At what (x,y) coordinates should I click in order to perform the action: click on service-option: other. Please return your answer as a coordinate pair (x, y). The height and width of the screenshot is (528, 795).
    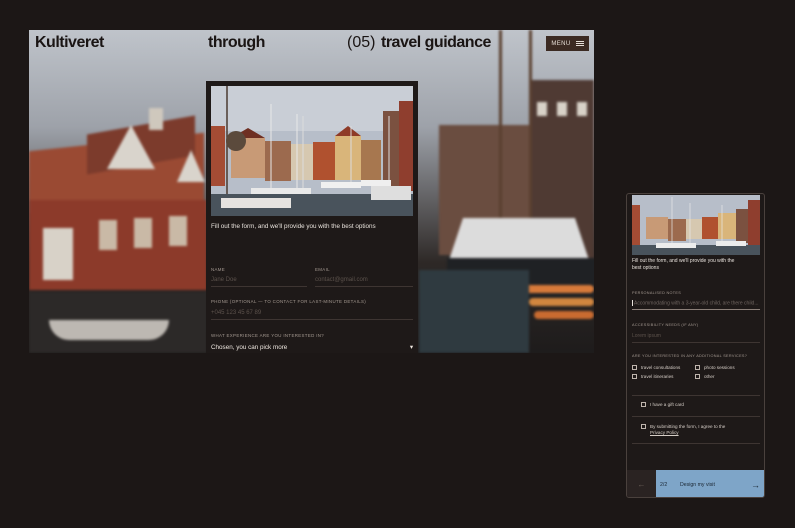
    Looking at the image, I should click on (704, 376).